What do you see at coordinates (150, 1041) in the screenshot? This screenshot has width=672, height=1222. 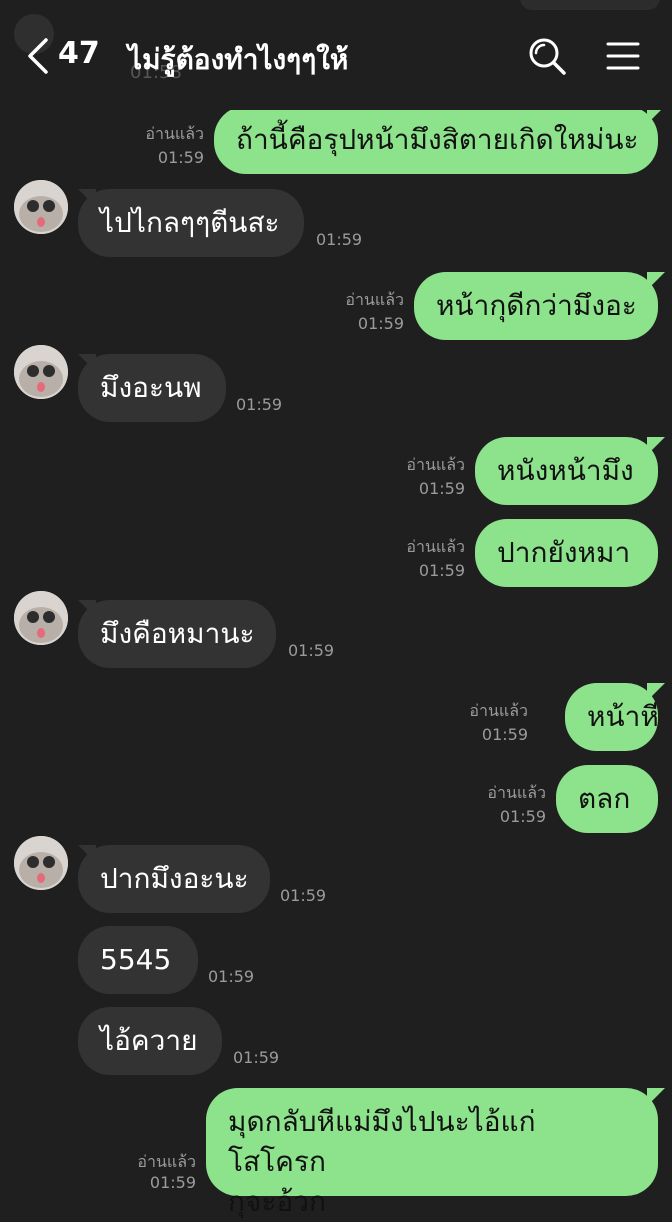 I see `message-bubble: ไอ้ควาย` at bounding box center [150, 1041].